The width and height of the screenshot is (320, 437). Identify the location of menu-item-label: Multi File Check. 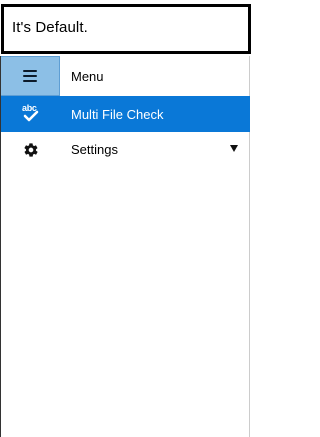
(117, 114).